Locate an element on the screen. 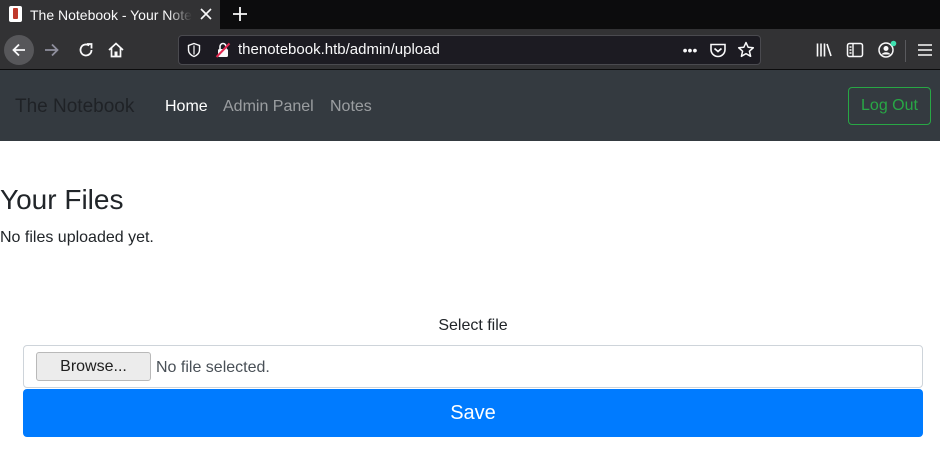  home-button is located at coordinates (116, 50).